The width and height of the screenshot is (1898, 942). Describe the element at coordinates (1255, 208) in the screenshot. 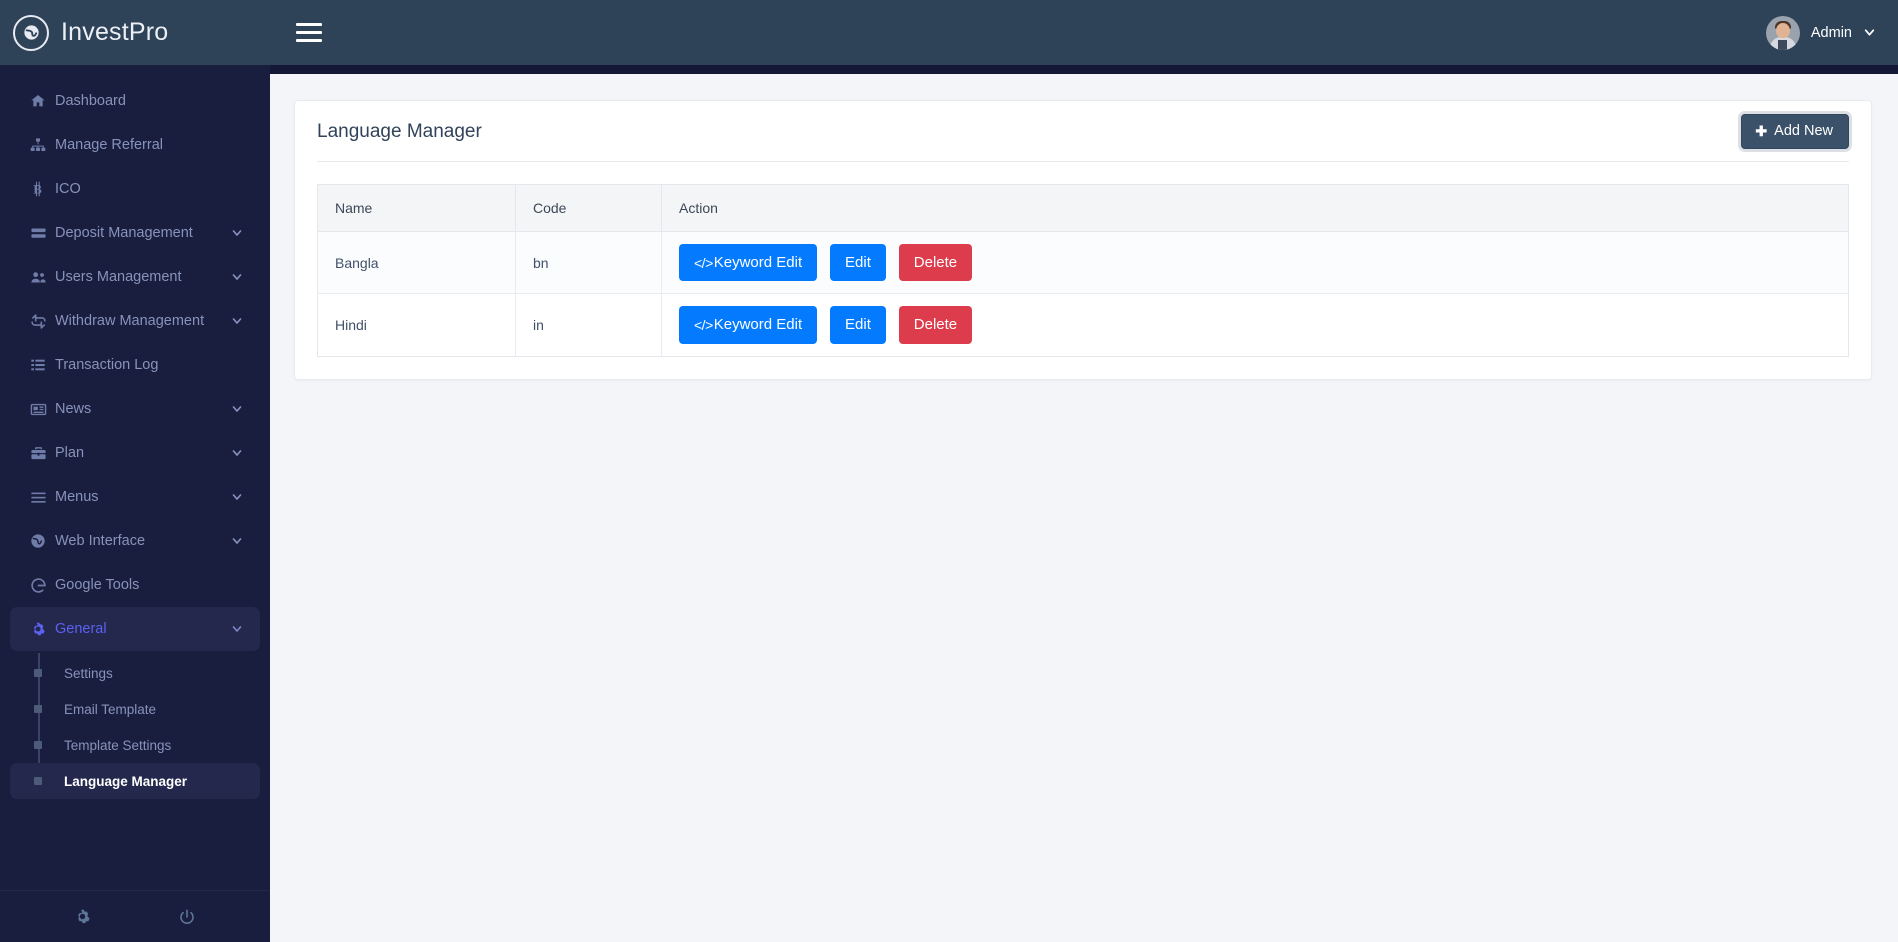

I see `column-header-action: Action` at that location.